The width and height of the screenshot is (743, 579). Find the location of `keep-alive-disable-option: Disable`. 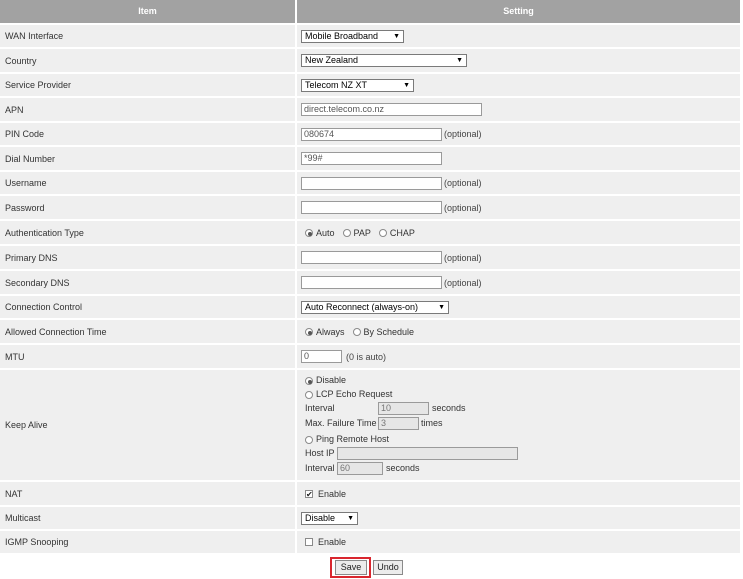

keep-alive-disable-option: Disable is located at coordinates (325, 380).